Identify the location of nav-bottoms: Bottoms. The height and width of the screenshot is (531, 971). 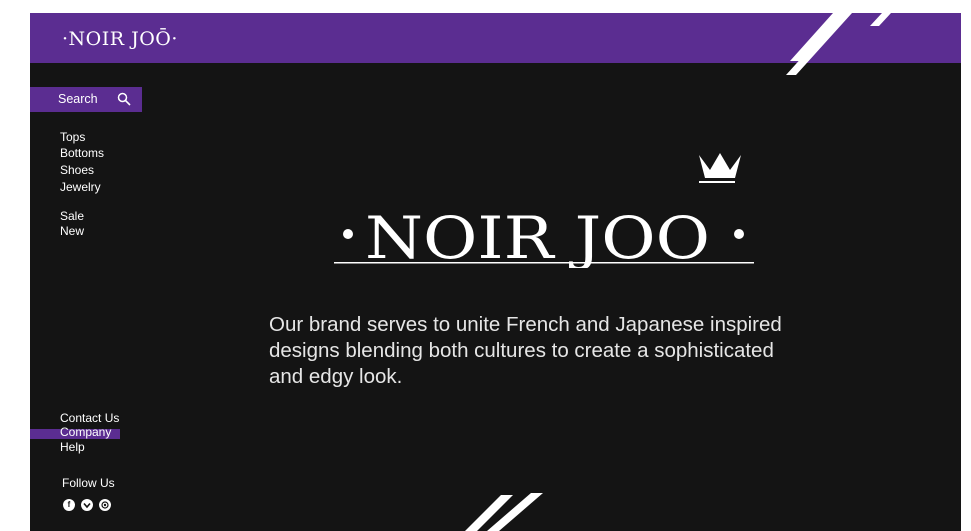
(82, 153).